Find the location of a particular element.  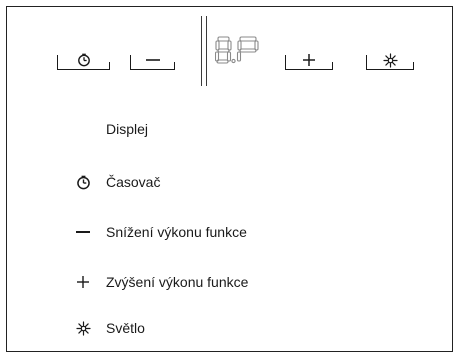

segment-display is located at coordinates (233, 51).